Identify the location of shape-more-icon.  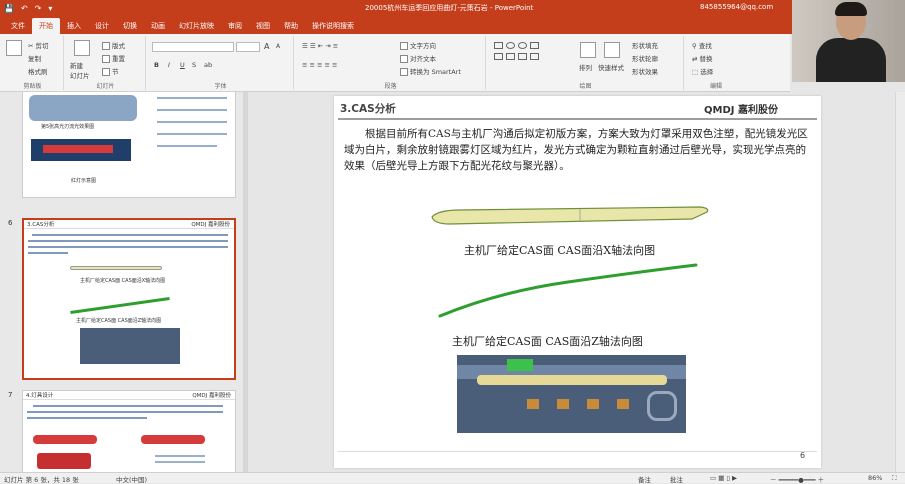
(534, 56).